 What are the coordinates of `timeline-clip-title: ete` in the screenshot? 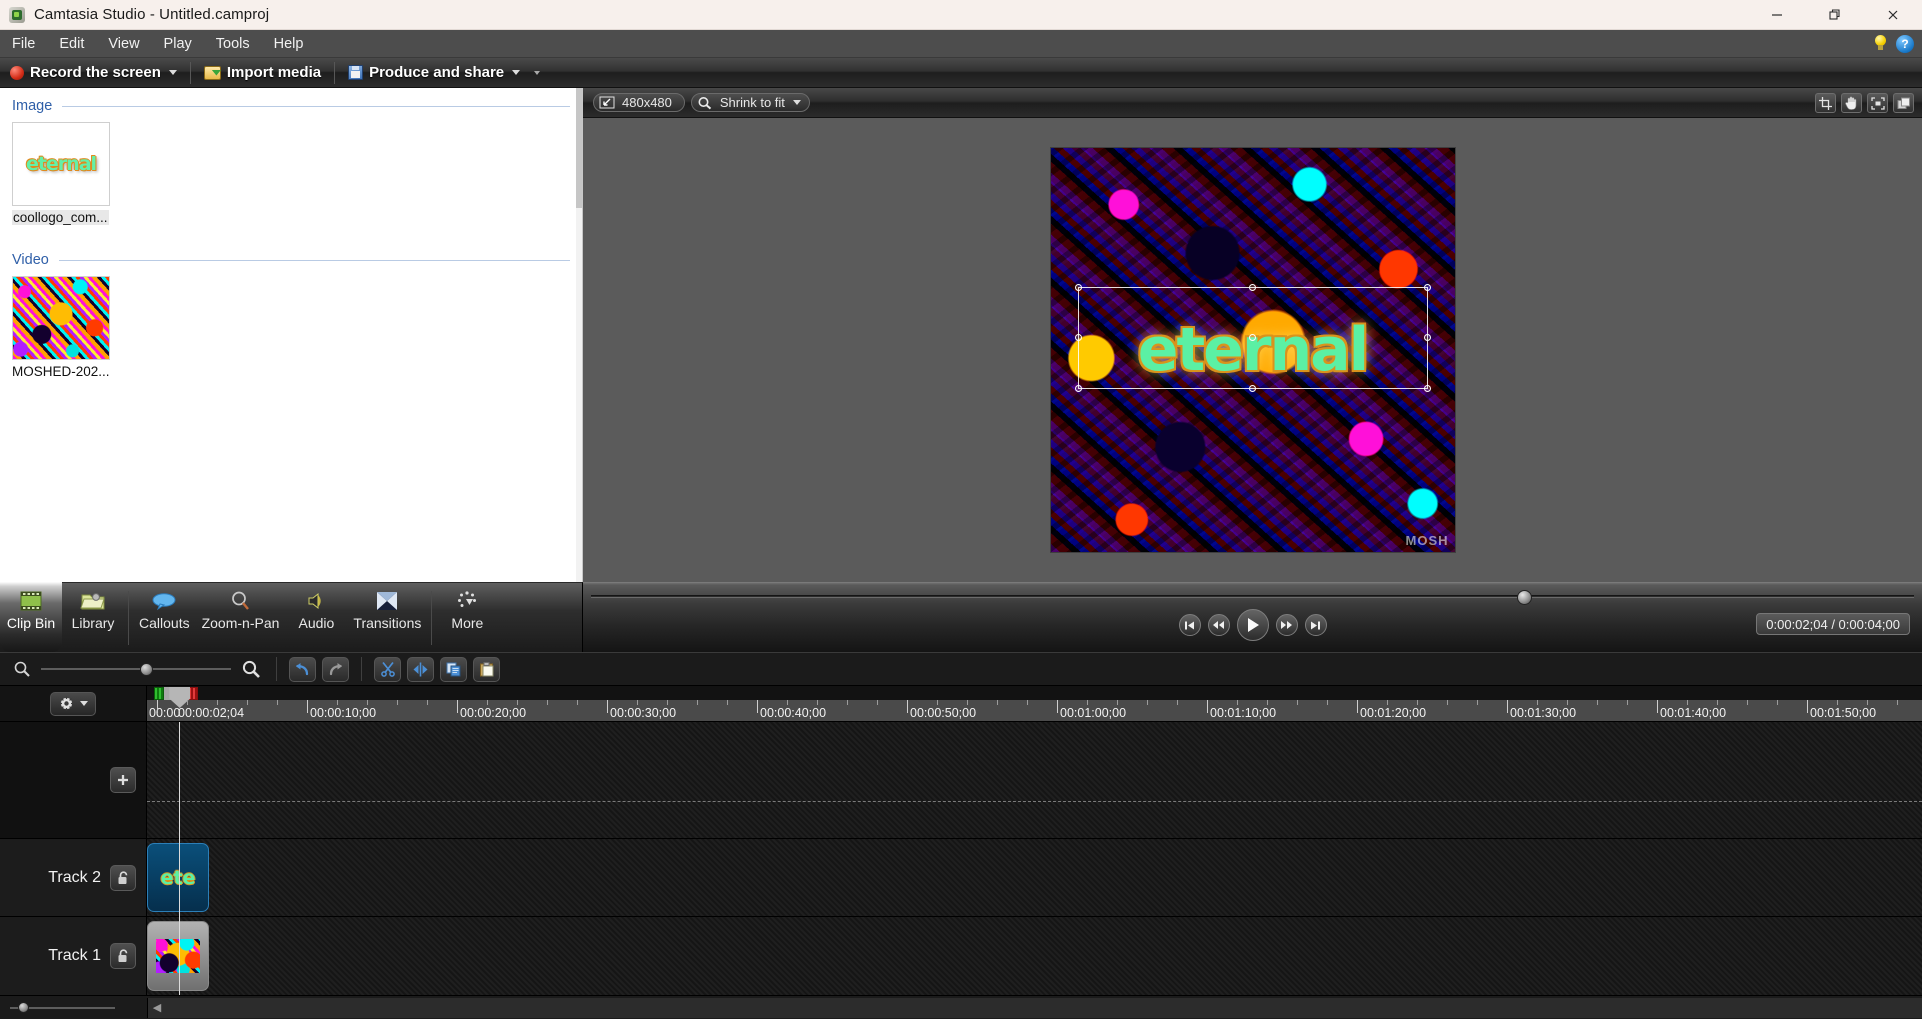 It's located at (178, 877).